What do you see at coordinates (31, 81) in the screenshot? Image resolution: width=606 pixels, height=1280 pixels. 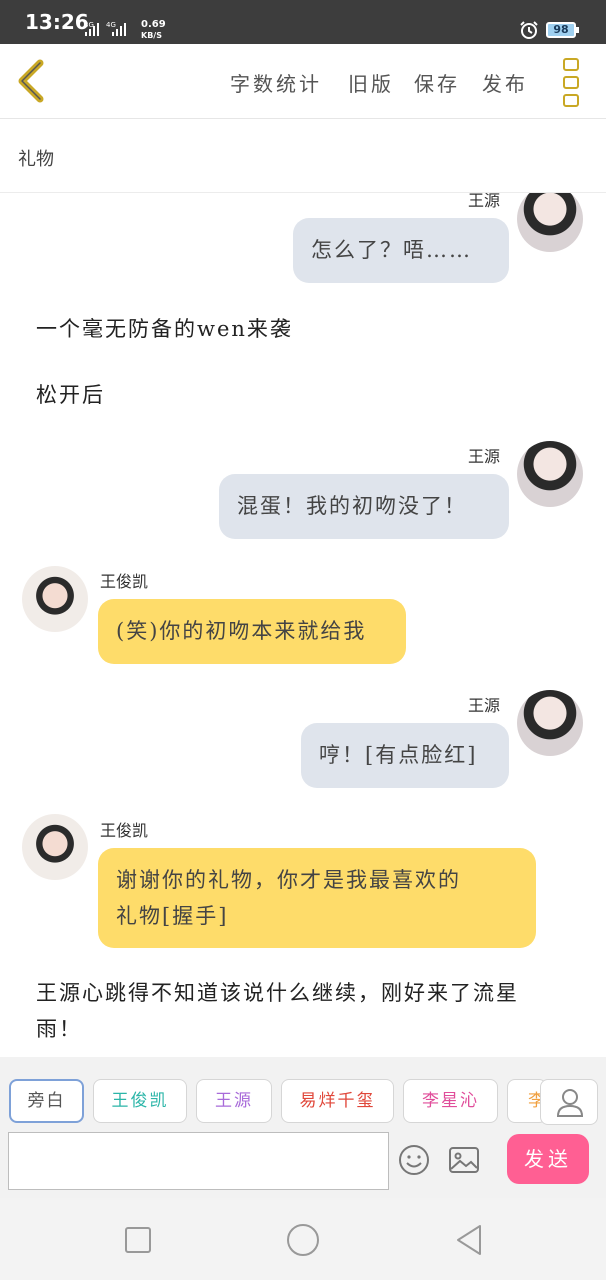 I see `chevron-left-icon` at bounding box center [31, 81].